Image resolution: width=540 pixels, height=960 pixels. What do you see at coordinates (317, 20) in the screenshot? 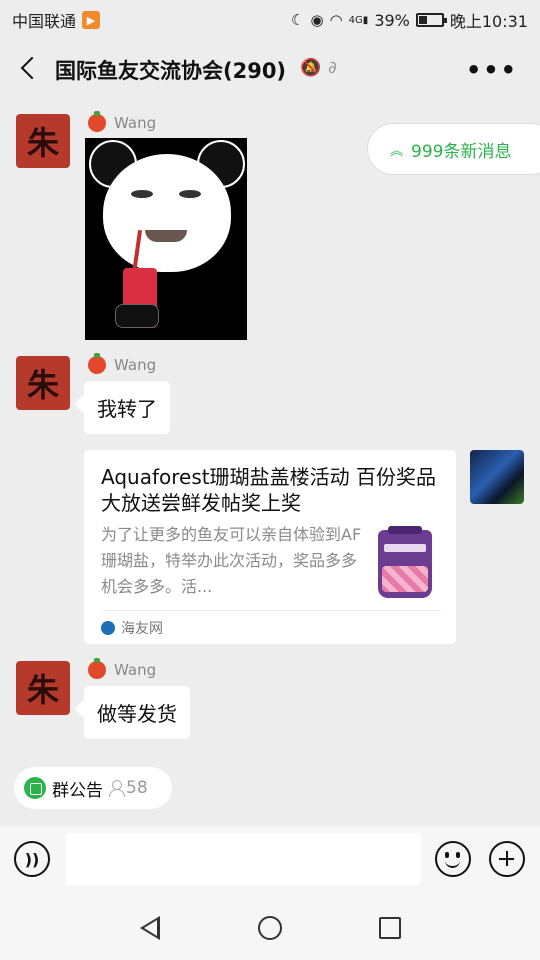
I see `eye-icon: ◉` at bounding box center [317, 20].